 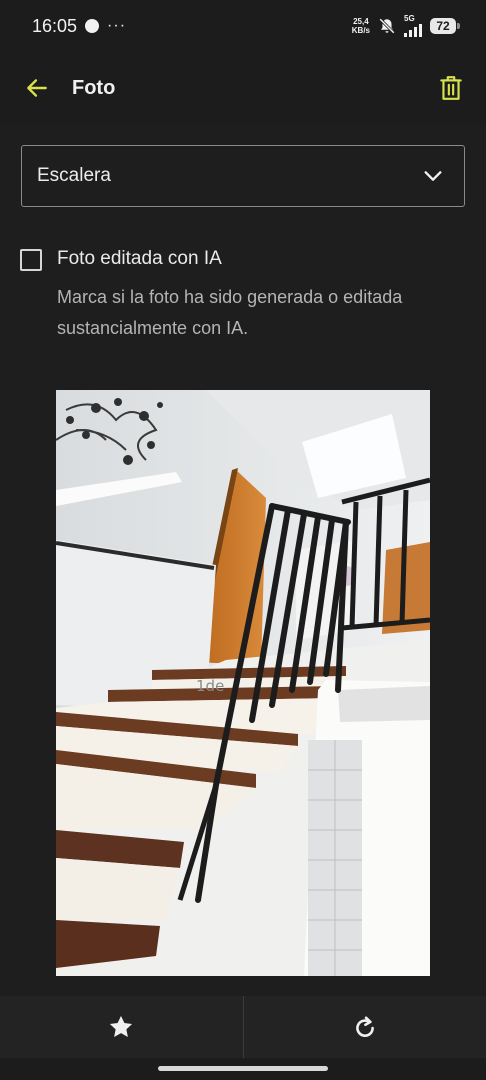 What do you see at coordinates (243, 88) in the screenshot?
I see `app-bar: Foto` at bounding box center [243, 88].